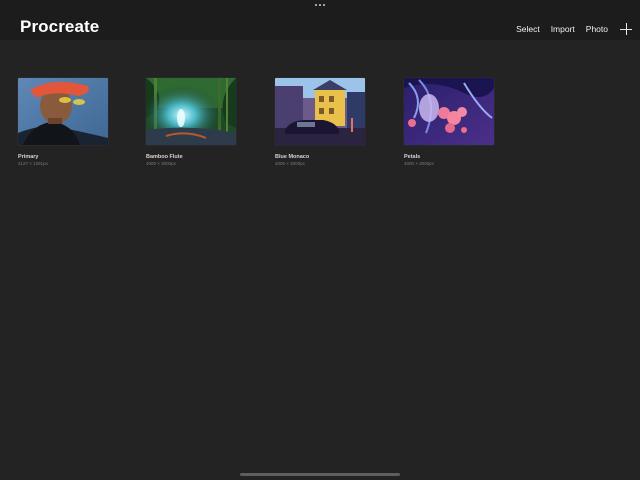  I want to click on gallery-toolbar: Select Import Photo, so click(568, 29).